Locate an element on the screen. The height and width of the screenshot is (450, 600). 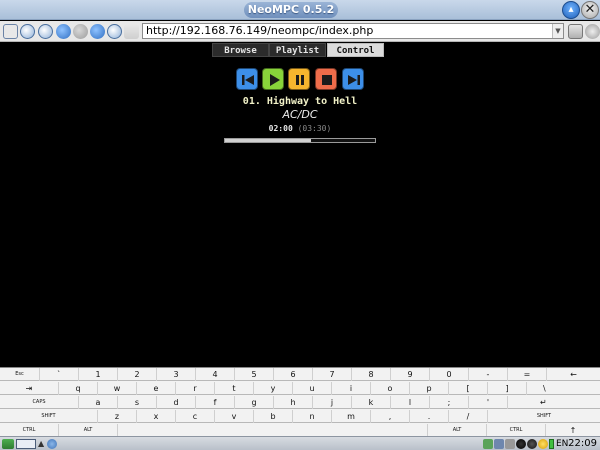
key: l is located at coordinates (410, 402).